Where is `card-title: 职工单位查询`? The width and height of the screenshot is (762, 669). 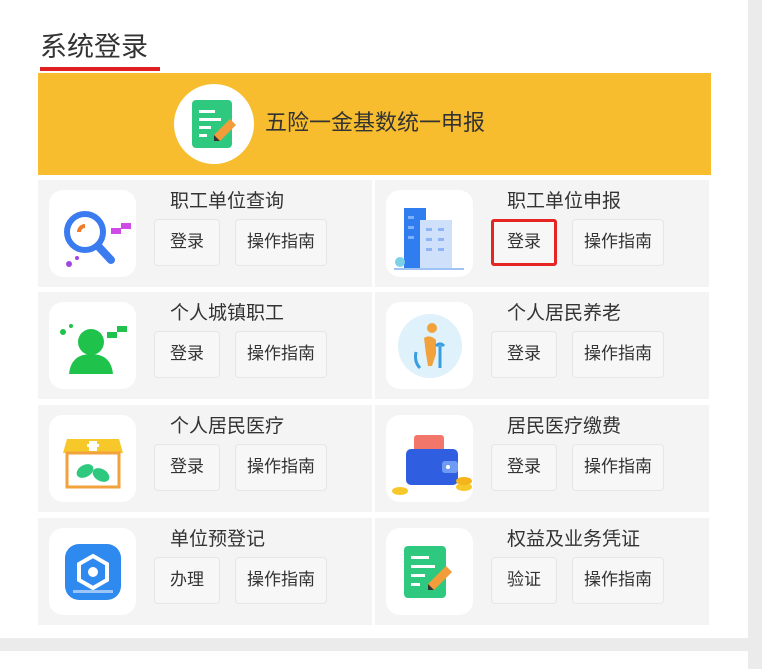 card-title: 职工单位查询 is located at coordinates (227, 201).